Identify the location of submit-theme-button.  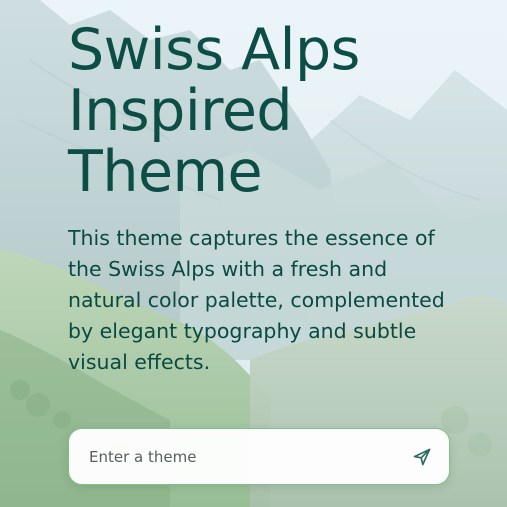
(422, 457).